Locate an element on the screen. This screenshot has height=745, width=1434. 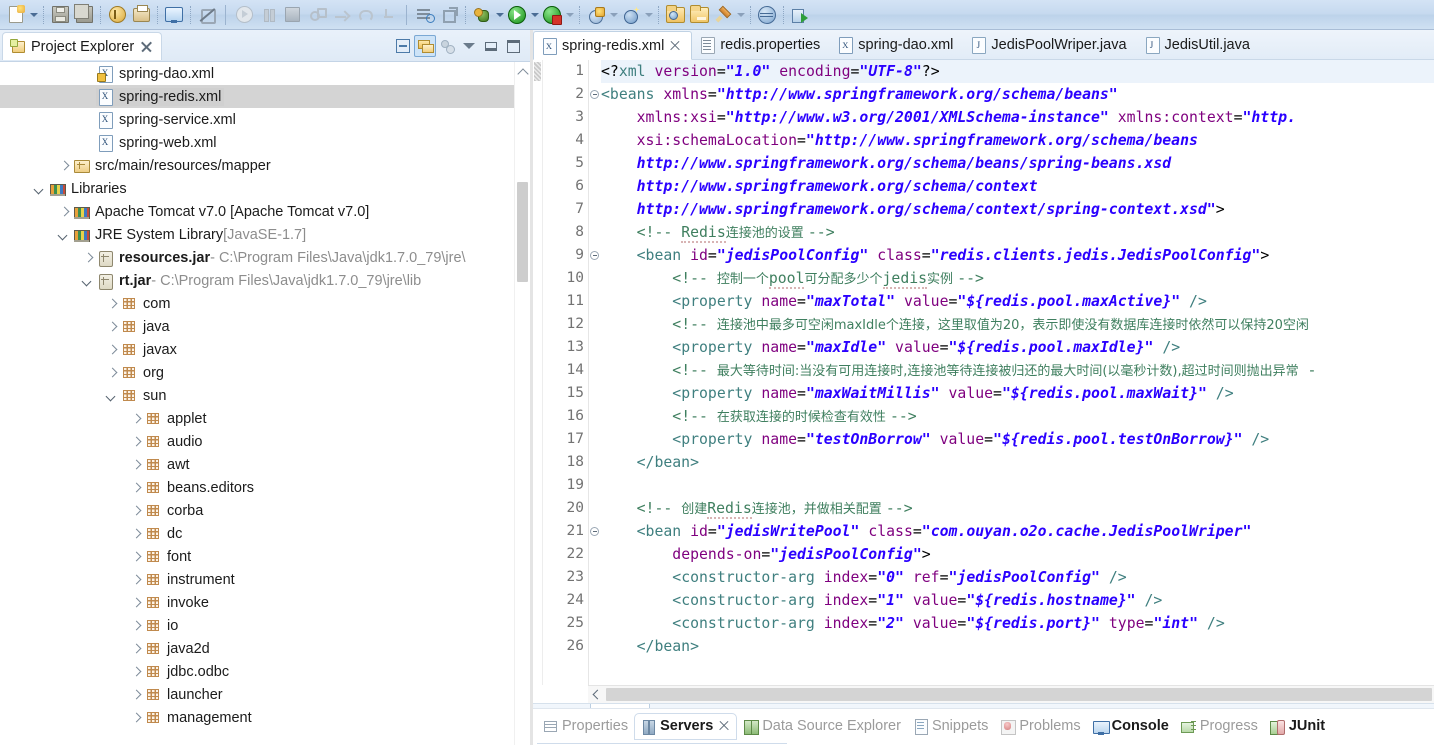
tree-item-jdbc-odbc: jdbc.odbc is located at coordinates (257, 671).